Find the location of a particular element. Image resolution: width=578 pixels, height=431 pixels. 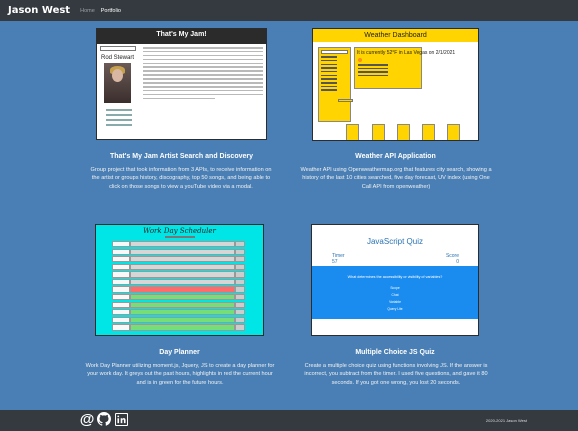

nav-link-home: Home is located at coordinates (87, 11).